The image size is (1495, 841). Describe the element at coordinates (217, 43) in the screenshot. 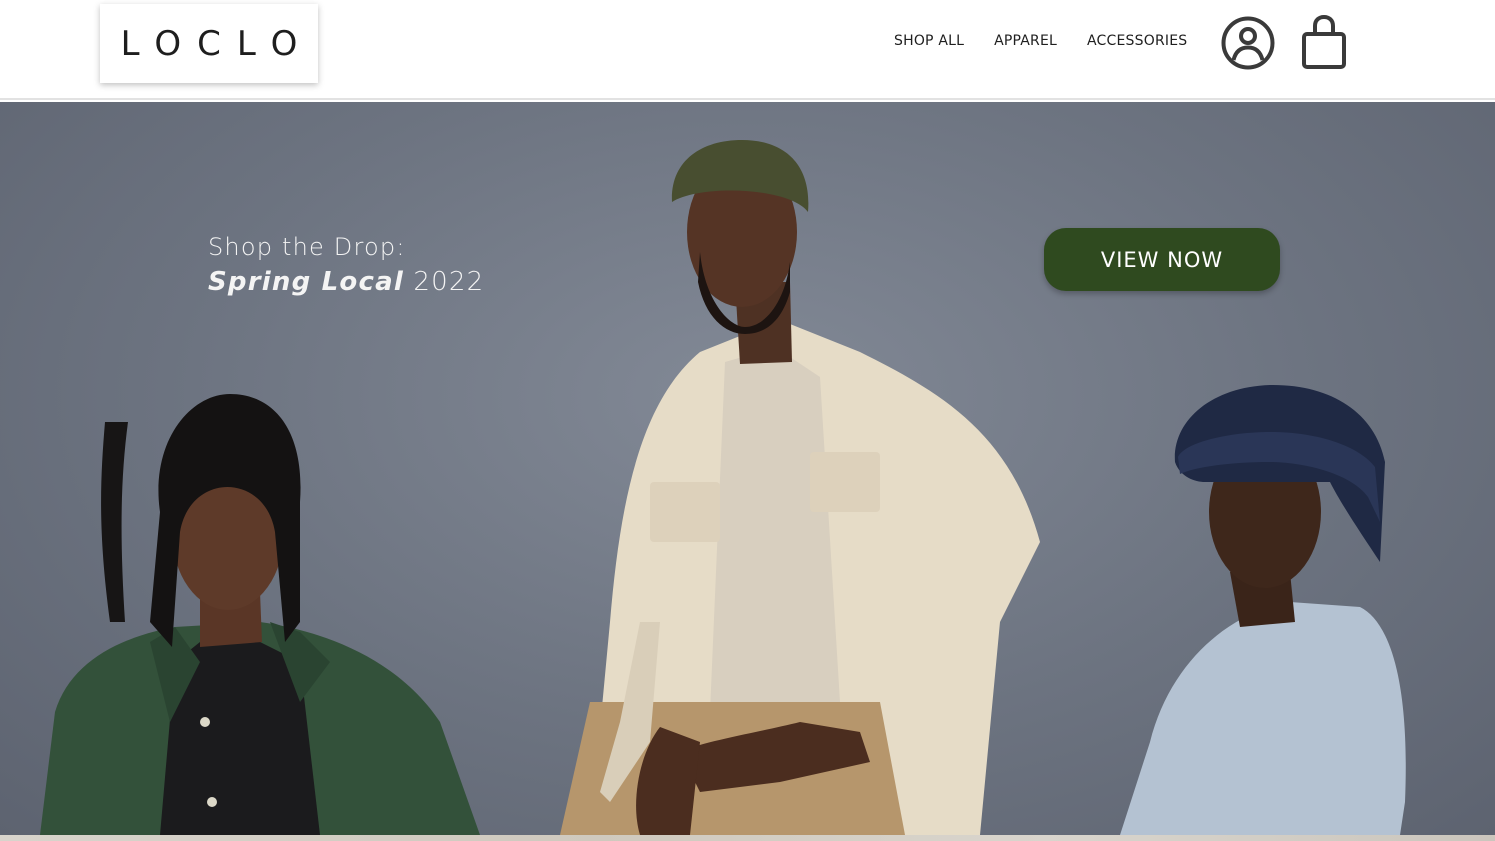

I see `logo-text: LOCLO` at that location.